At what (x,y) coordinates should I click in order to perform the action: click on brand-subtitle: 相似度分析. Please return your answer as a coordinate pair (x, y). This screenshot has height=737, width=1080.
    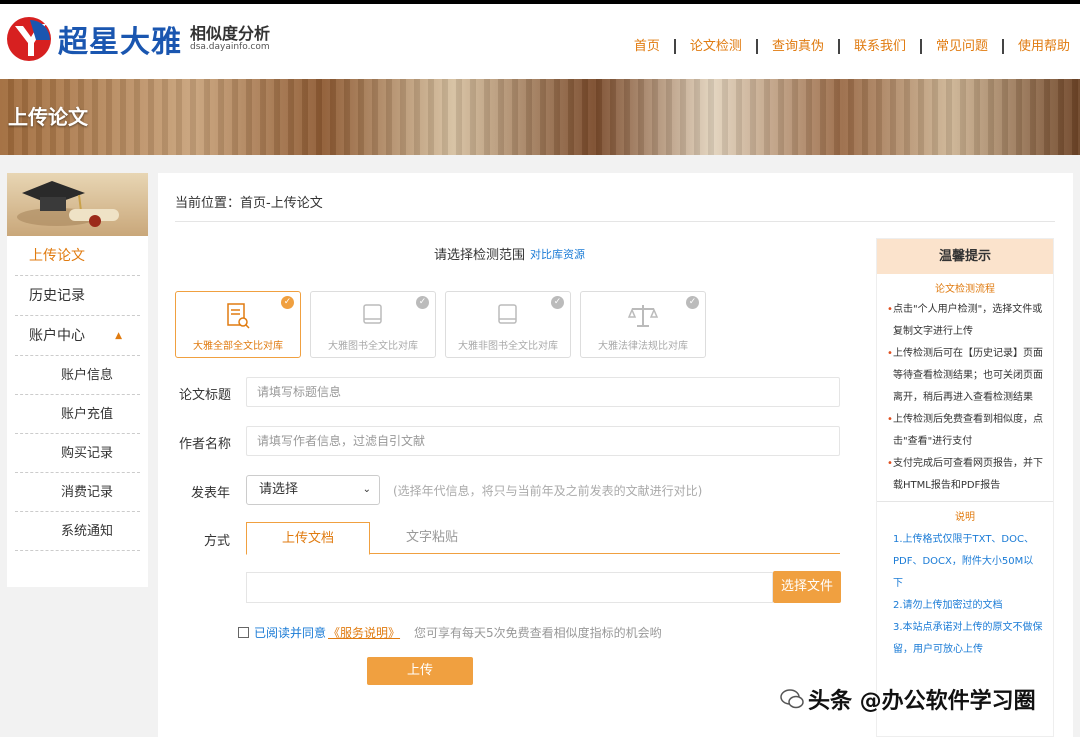
    Looking at the image, I should click on (230, 34).